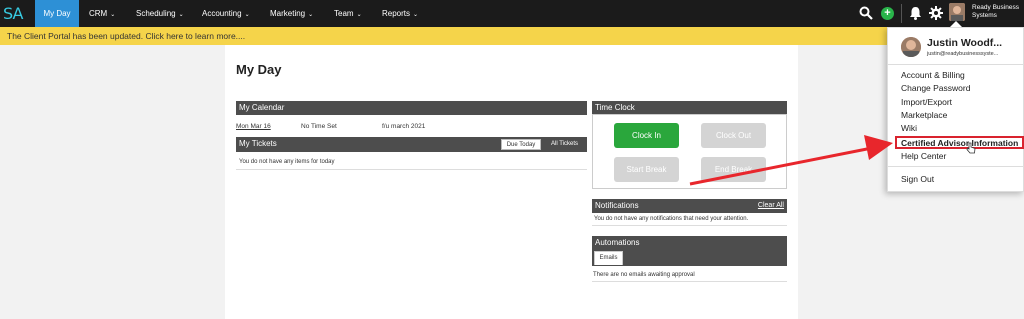  Describe the element at coordinates (689, 281) in the screenshot. I see `automations-divider` at that location.